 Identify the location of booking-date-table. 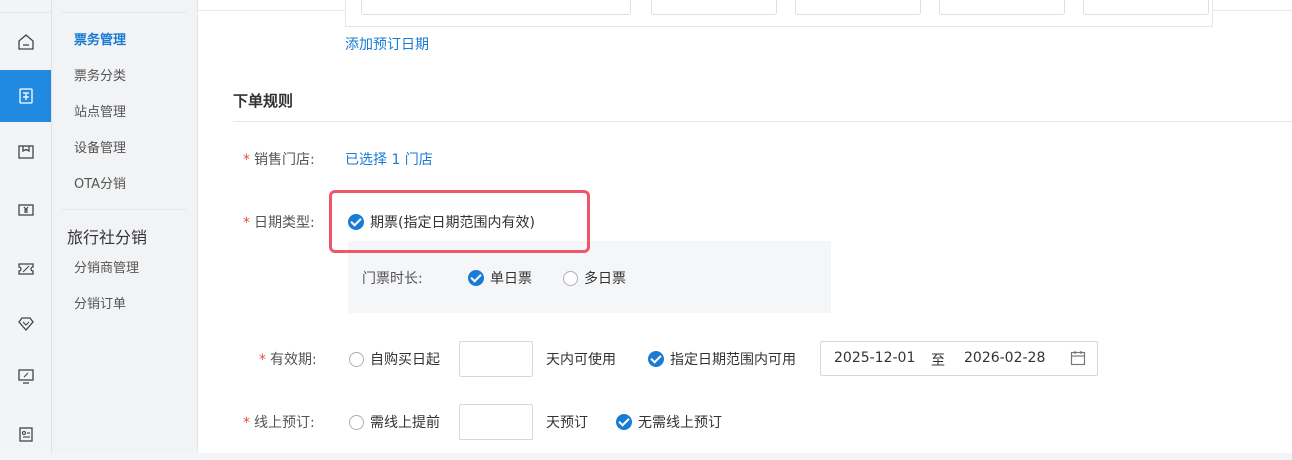
(779, 13).